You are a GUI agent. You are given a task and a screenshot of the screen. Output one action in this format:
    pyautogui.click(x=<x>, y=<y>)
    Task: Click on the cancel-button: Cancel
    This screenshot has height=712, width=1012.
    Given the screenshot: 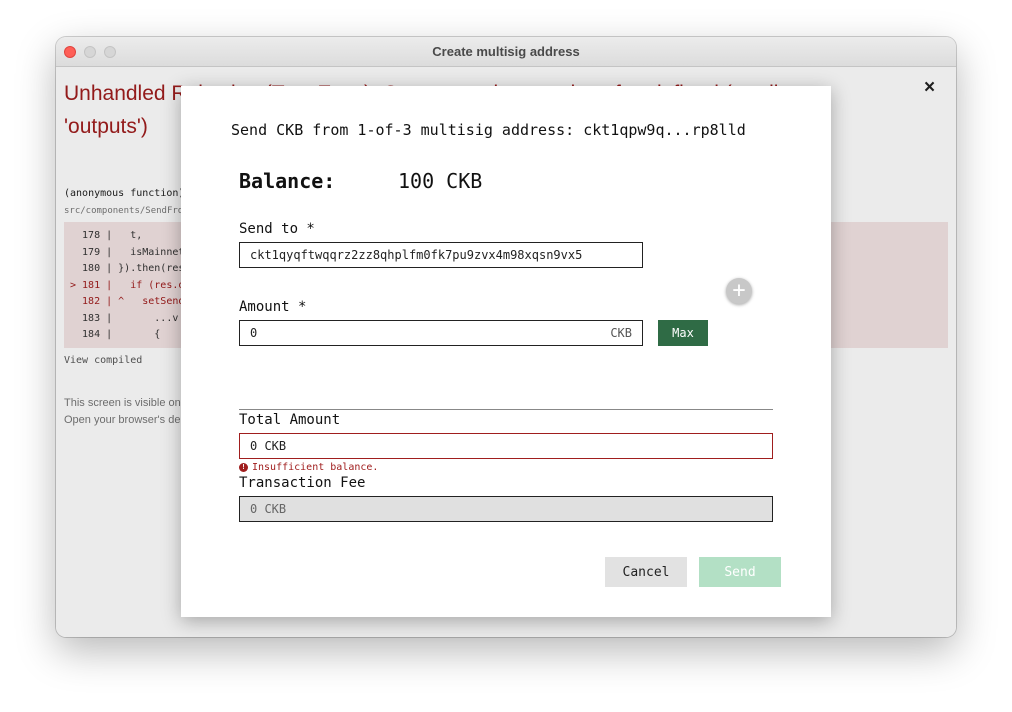 What is the action you would take?
    pyautogui.click(x=646, y=572)
    